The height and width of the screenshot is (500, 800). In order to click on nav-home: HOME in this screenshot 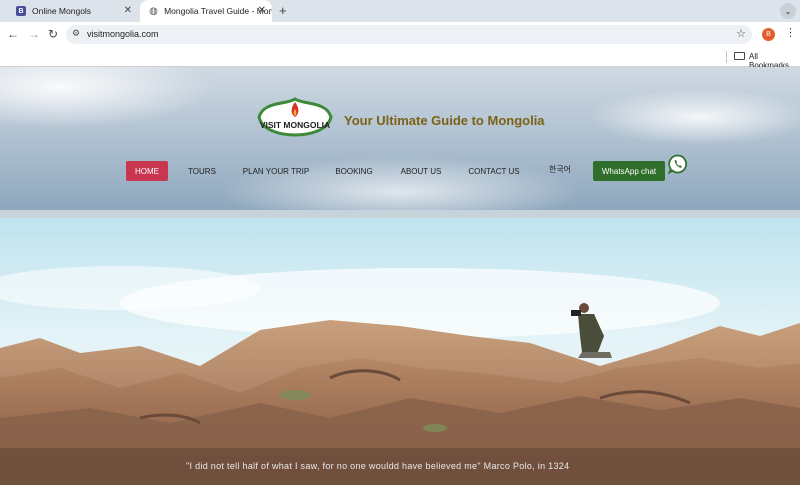, I will do `click(147, 171)`.